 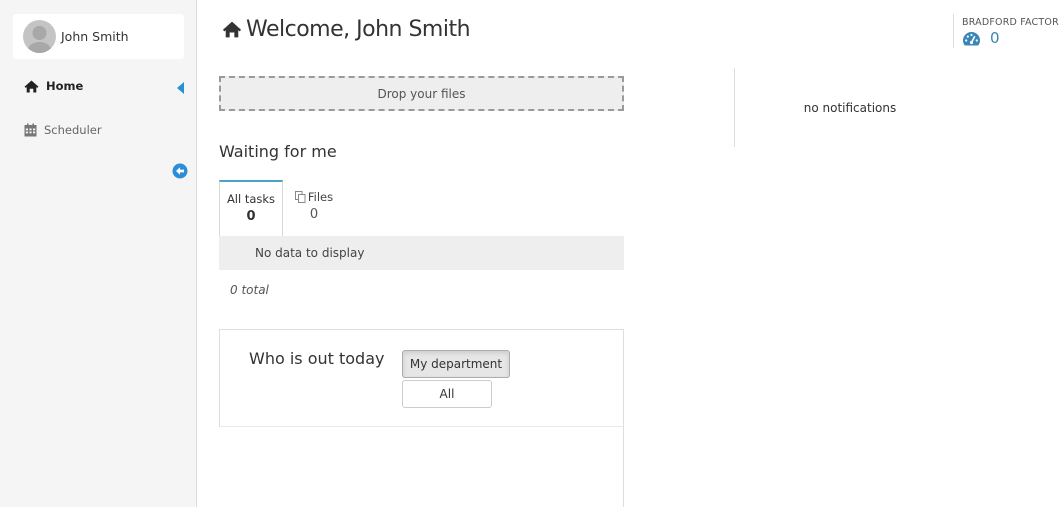 What do you see at coordinates (850, 108) in the screenshot?
I see `notifications-empty: no notifications` at bounding box center [850, 108].